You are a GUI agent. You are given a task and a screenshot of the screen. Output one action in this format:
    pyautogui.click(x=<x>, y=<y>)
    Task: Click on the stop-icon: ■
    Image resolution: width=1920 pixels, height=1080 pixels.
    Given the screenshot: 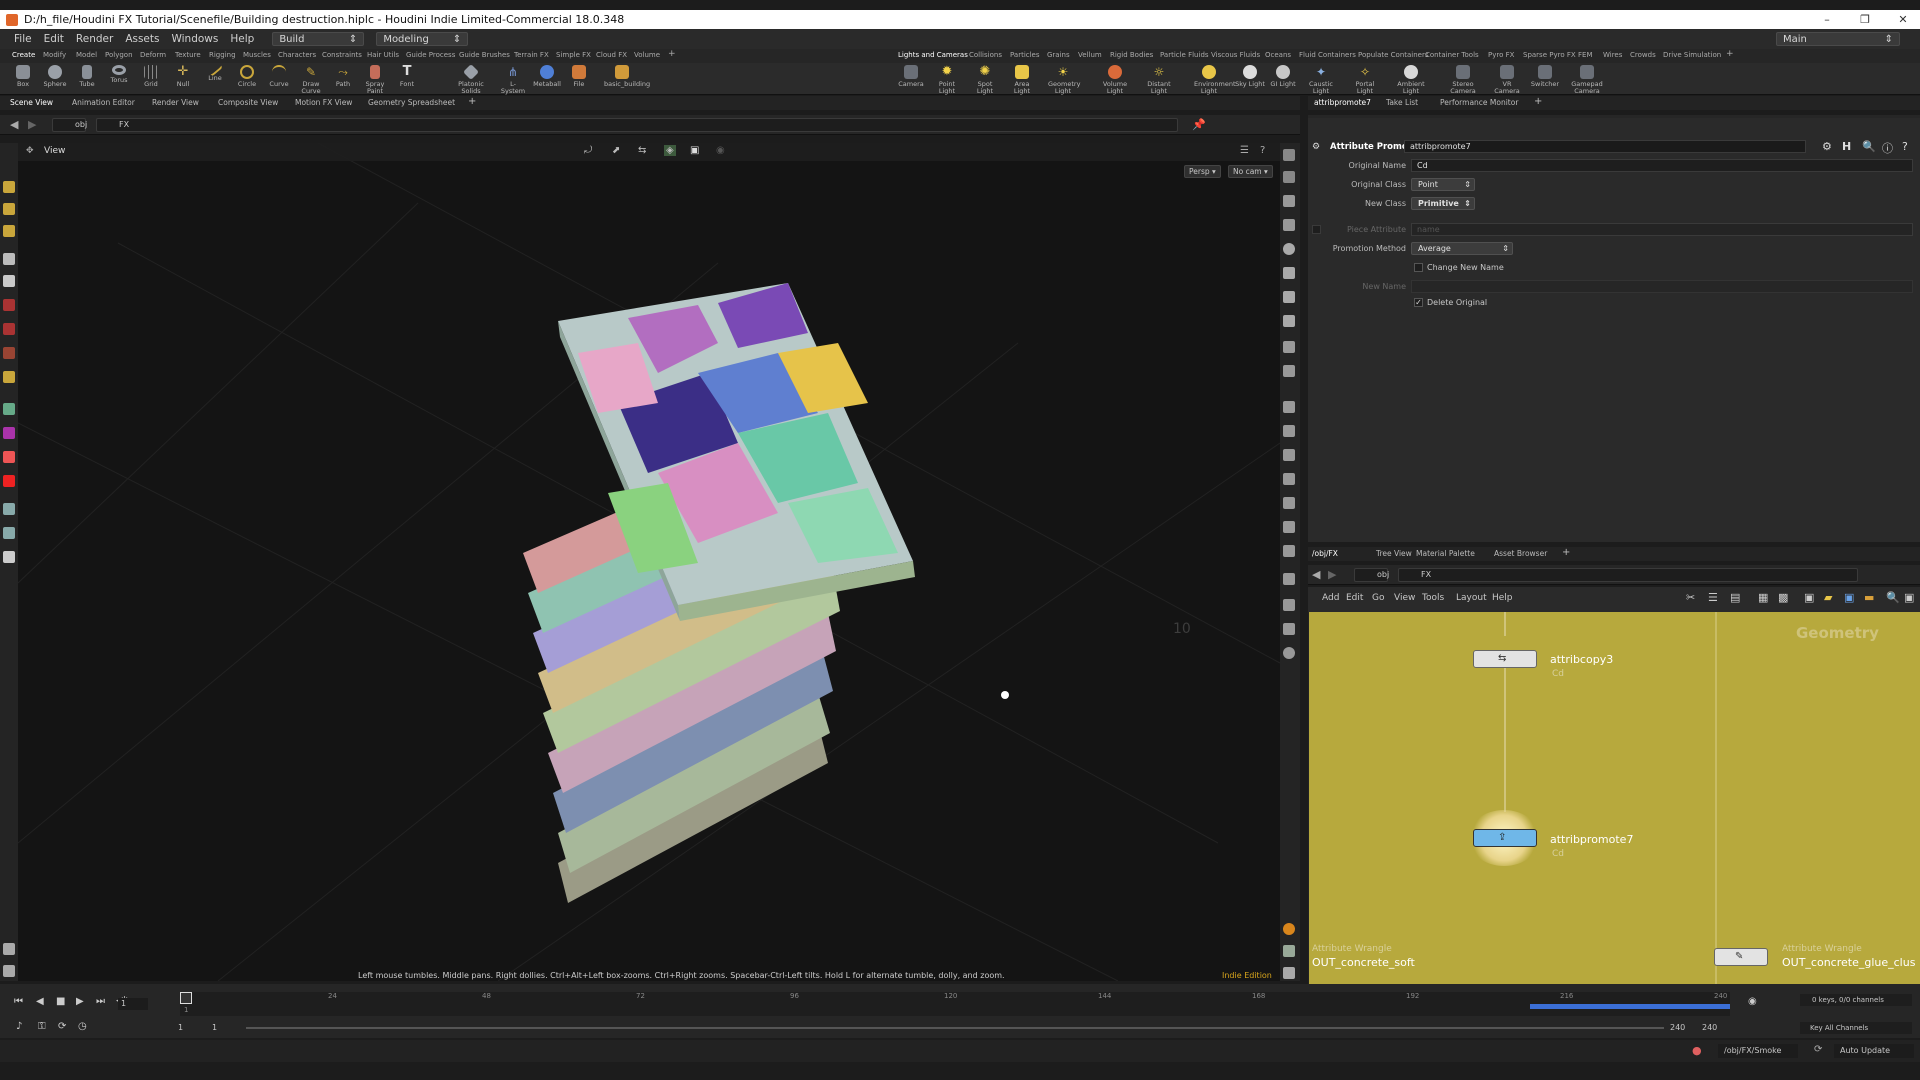 What is the action you would take?
    pyautogui.click(x=60, y=1001)
    